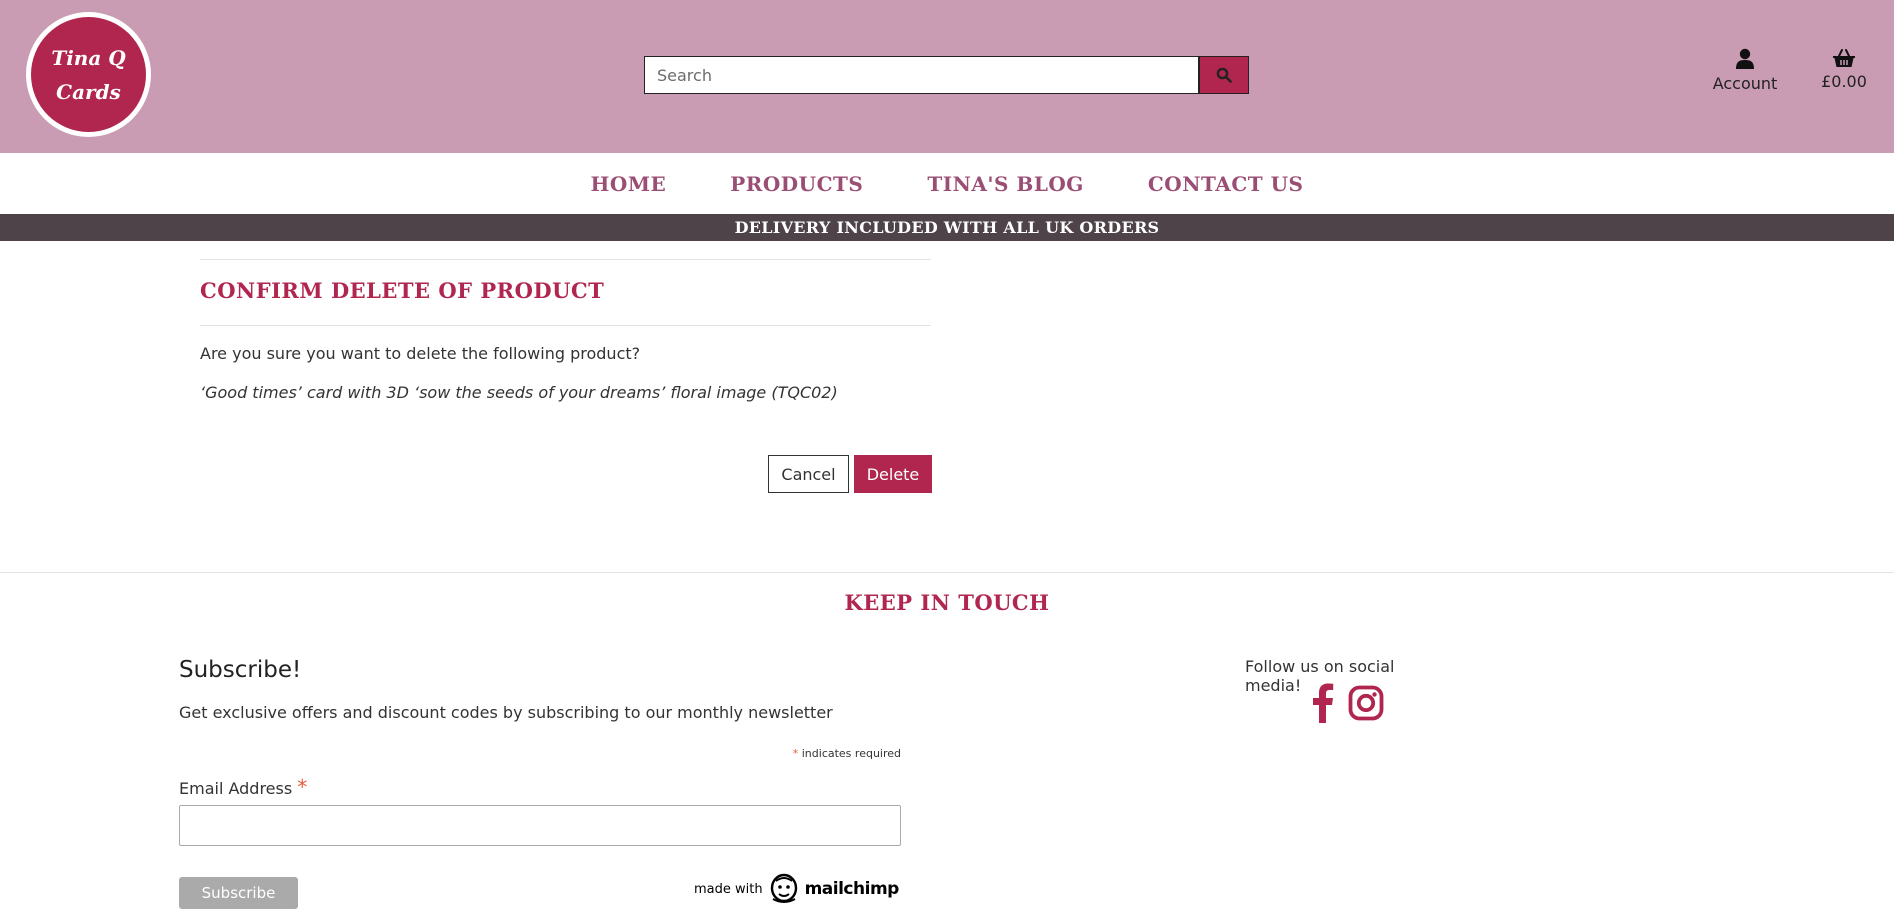  I want to click on mailchimp-made-with: made with, so click(728, 889).